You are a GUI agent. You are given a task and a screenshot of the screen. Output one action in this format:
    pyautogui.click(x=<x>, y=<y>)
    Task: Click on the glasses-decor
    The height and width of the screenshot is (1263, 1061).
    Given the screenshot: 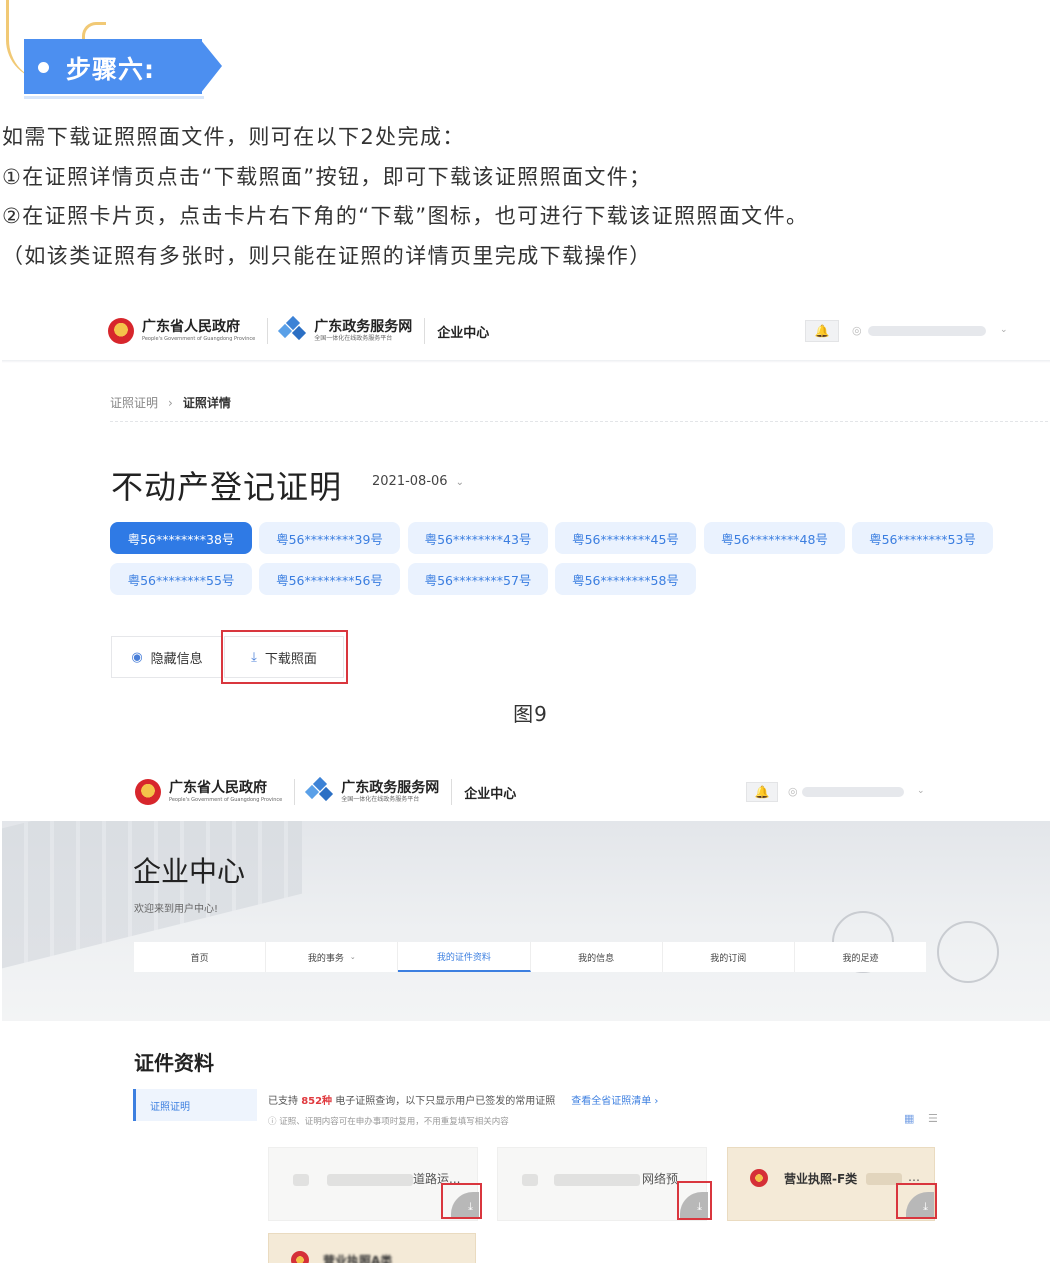 What is the action you would take?
    pyautogui.click(x=968, y=952)
    